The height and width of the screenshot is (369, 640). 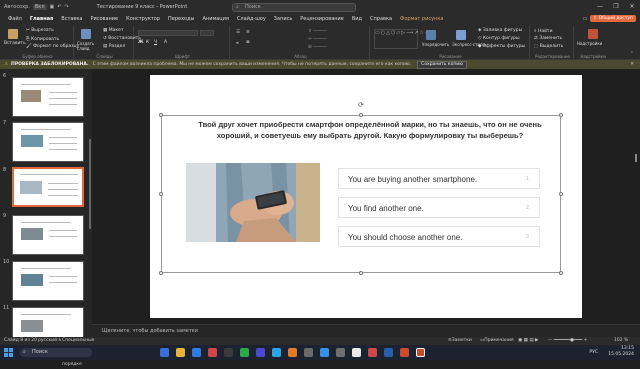 I want to click on windows-start-icon, so click(x=8, y=352).